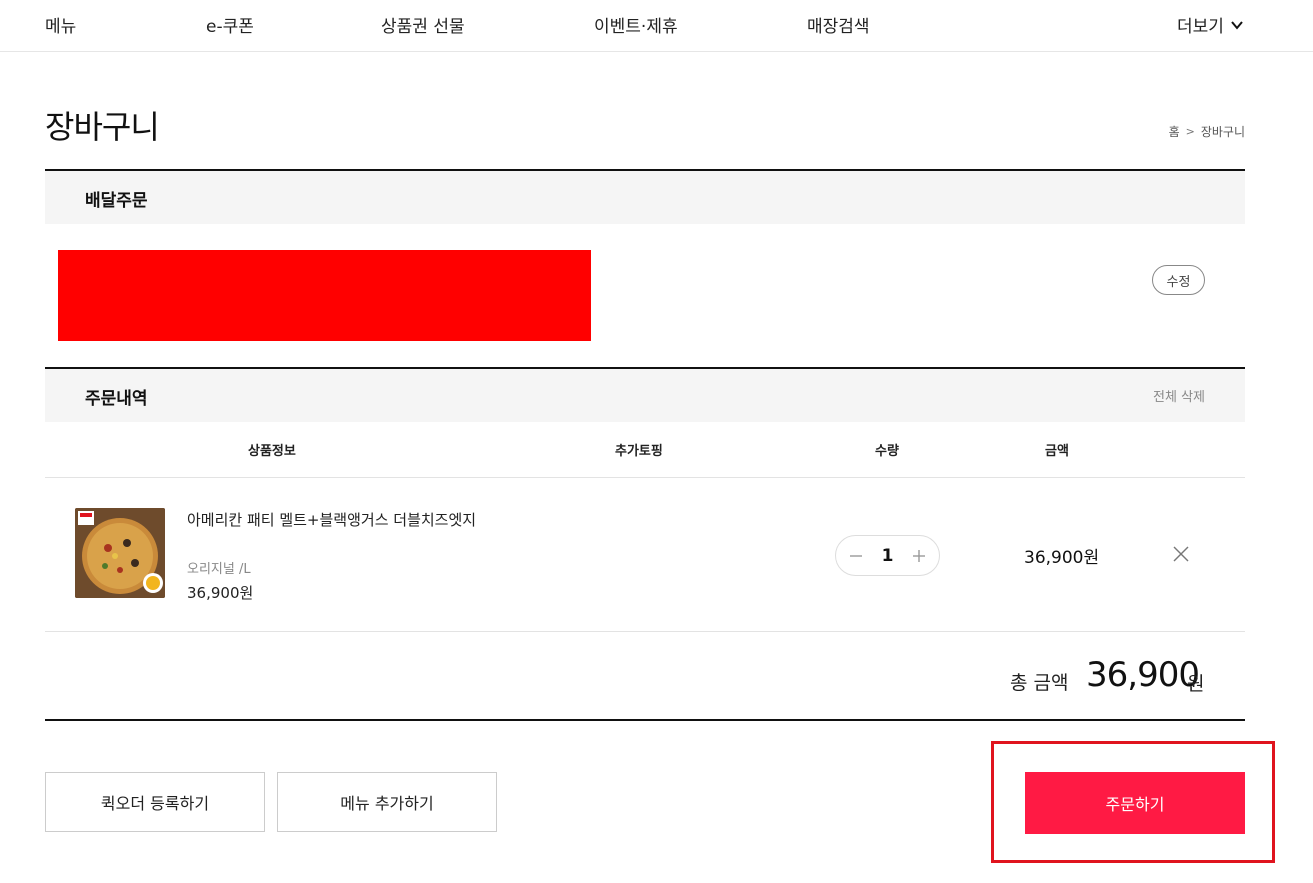  I want to click on close-icon, so click(1181, 554).